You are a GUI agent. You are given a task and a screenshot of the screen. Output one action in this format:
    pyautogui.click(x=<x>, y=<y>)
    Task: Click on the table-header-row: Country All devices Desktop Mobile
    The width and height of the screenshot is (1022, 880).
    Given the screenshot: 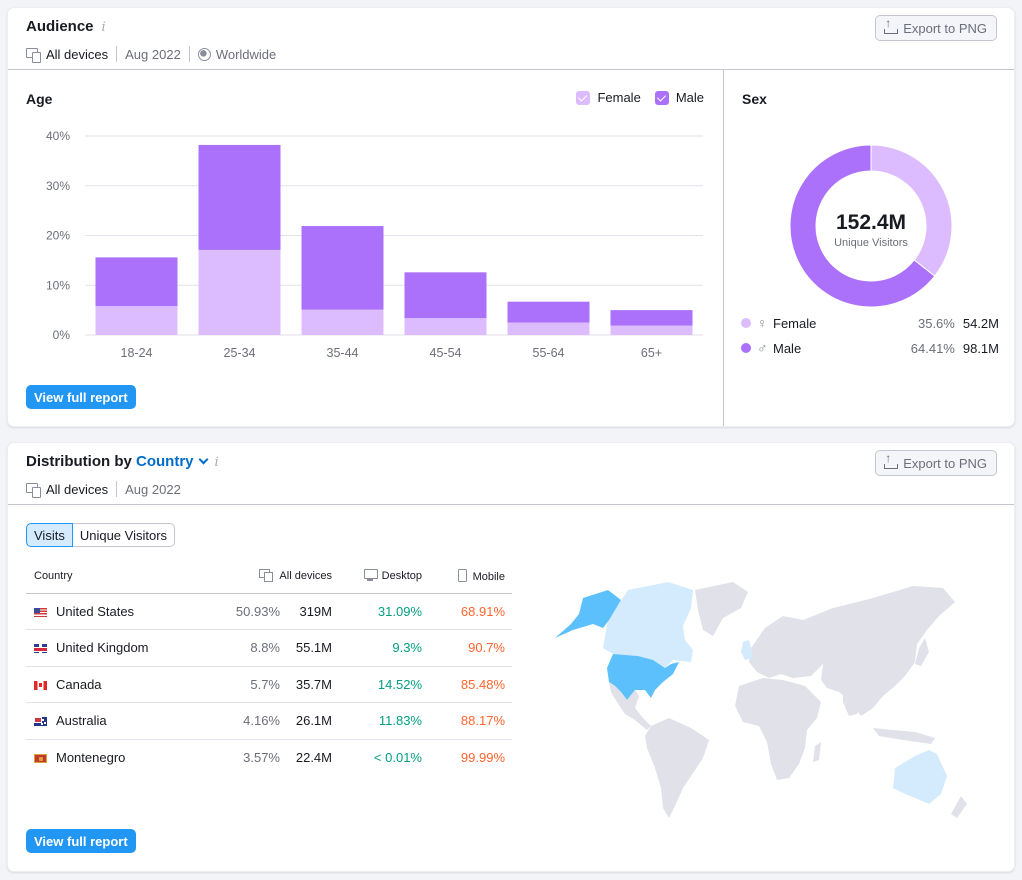 What is the action you would take?
    pyautogui.click(x=269, y=576)
    